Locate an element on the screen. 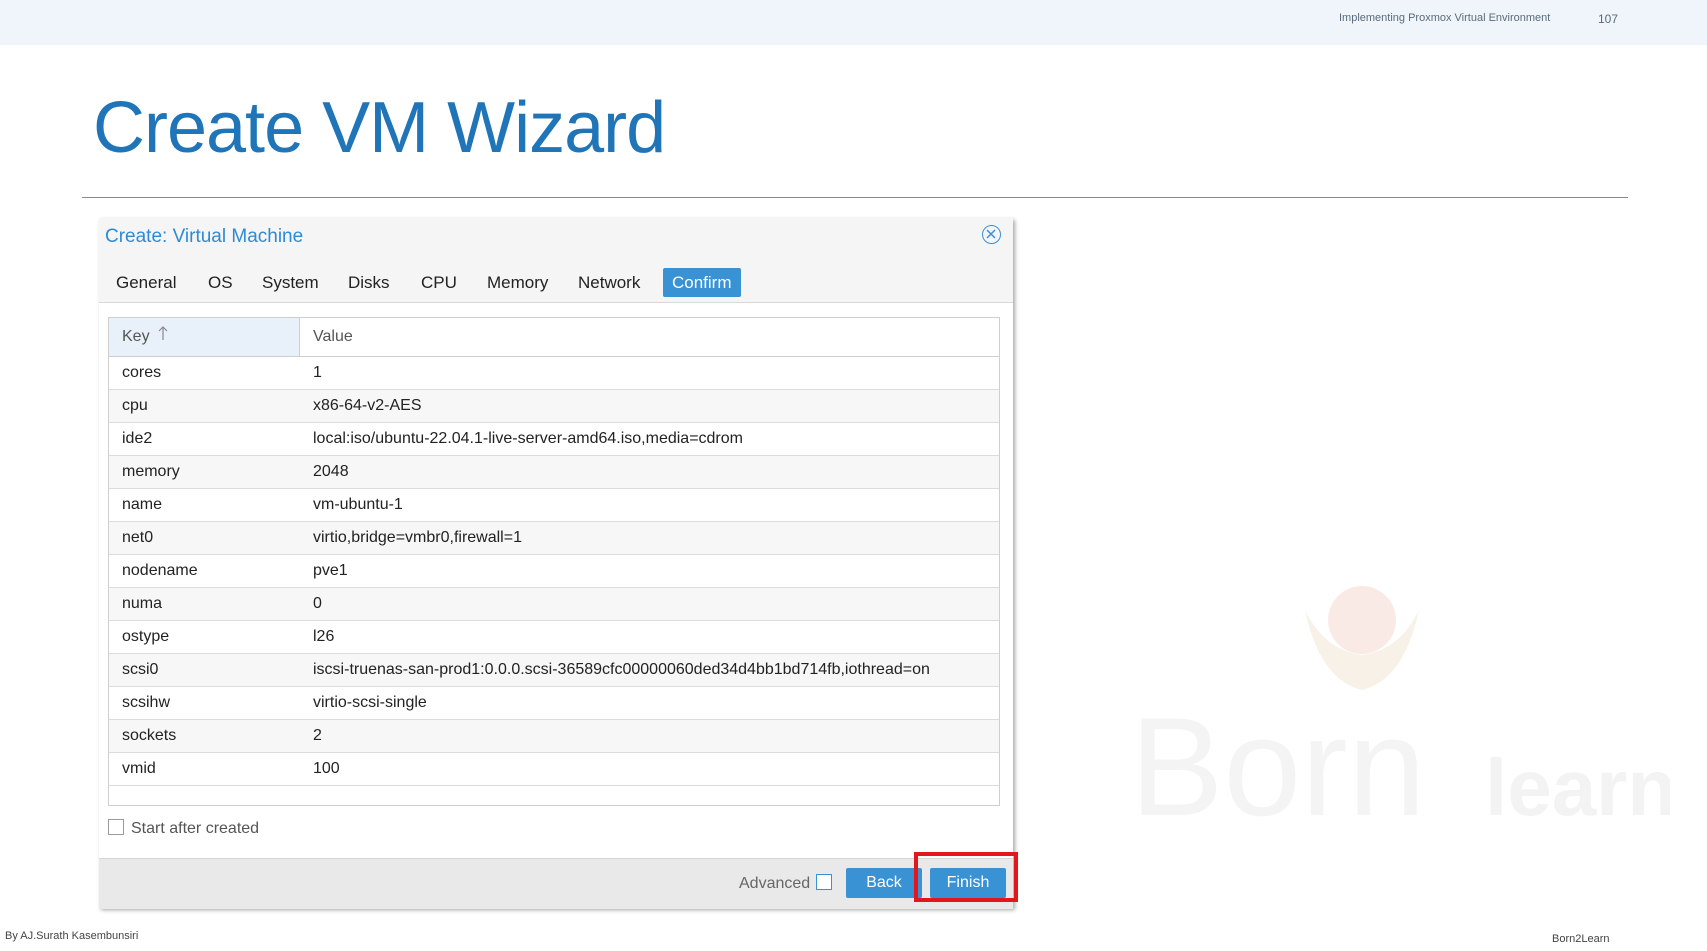 The image size is (1707, 951). row-key: cores is located at coordinates (142, 372).